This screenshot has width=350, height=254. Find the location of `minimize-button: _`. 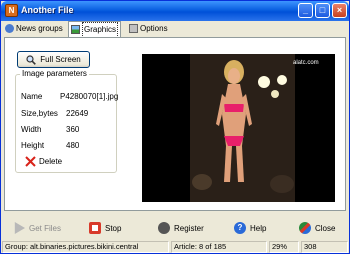

minimize-button: _ is located at coordinates (305, 10).